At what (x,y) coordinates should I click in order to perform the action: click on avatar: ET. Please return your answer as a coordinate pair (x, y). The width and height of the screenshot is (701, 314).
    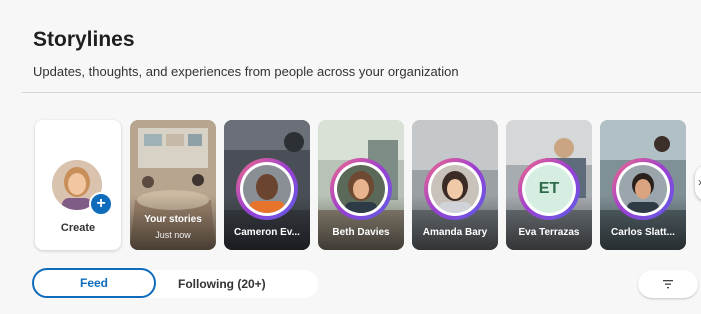
    Looking at the image, I should click on (549, 189).